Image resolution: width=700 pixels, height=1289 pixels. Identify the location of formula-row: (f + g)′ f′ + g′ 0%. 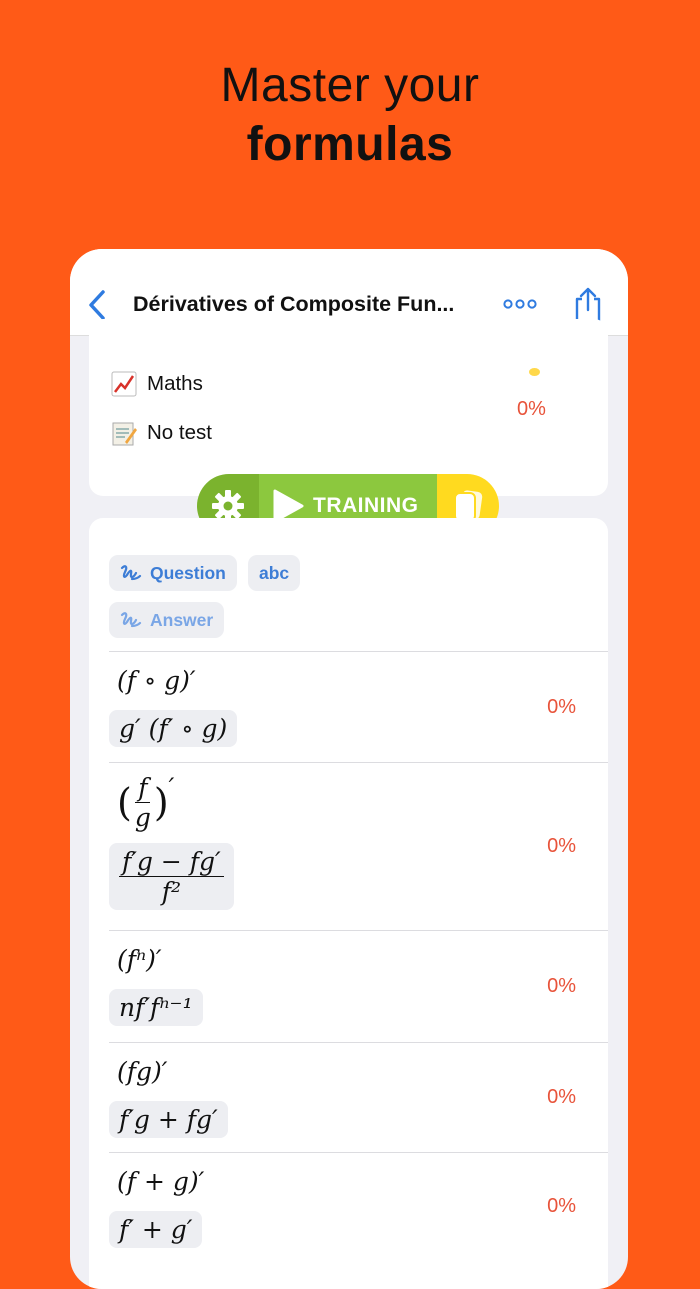
(358, 1212).